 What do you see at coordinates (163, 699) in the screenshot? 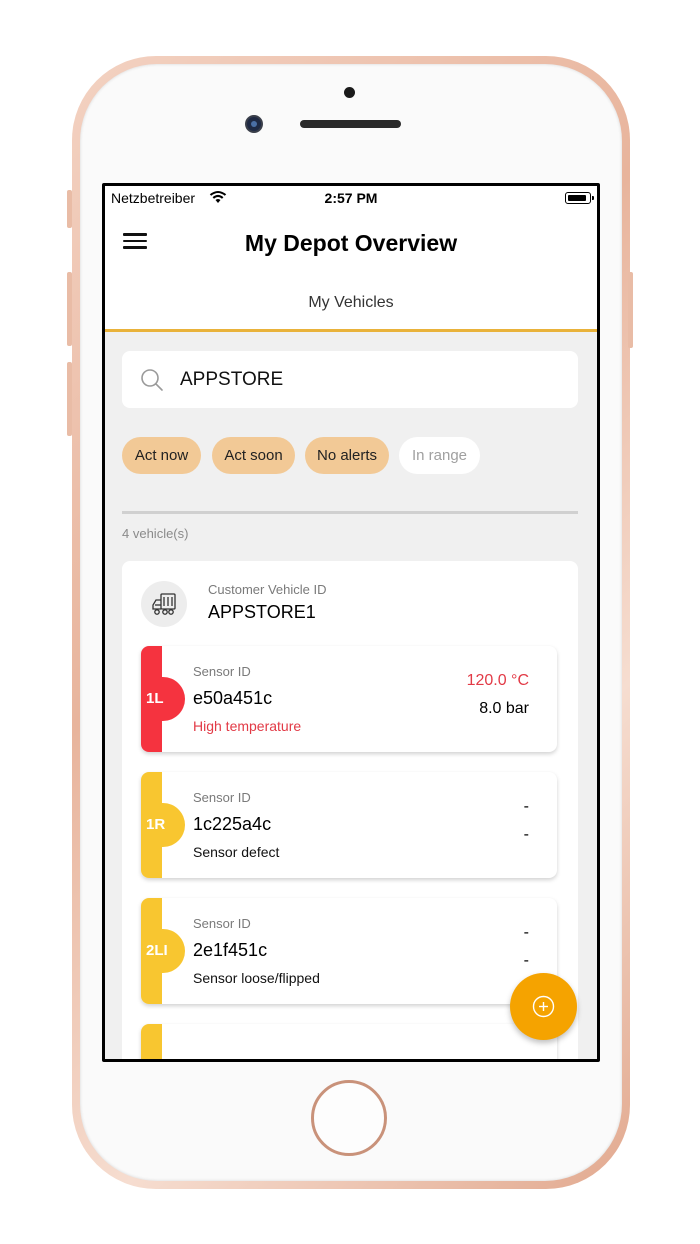
I see `sensor-position-badge: 1L` at bounding box center [163, 699].